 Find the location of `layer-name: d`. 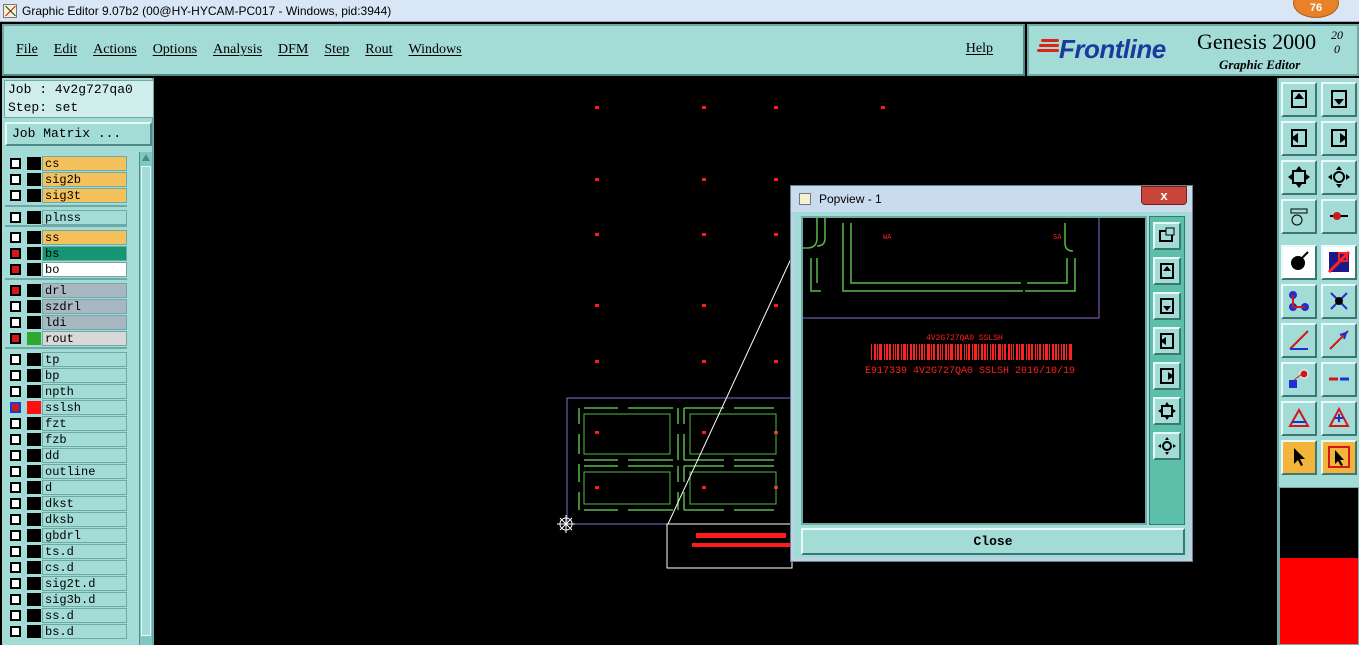

layer-name: d is located at coordinates (84, 487).